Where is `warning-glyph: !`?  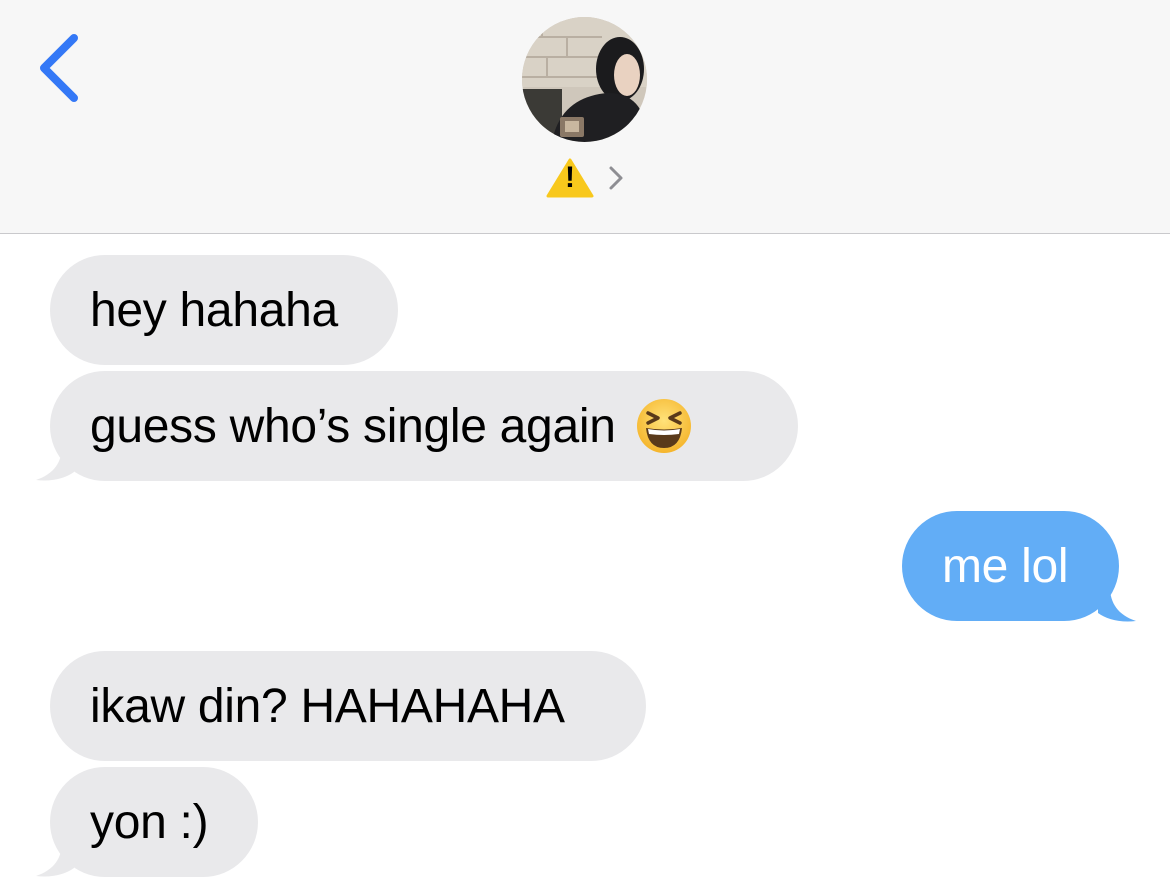
warning-glyph: ! is located at coordinates (570, 177).